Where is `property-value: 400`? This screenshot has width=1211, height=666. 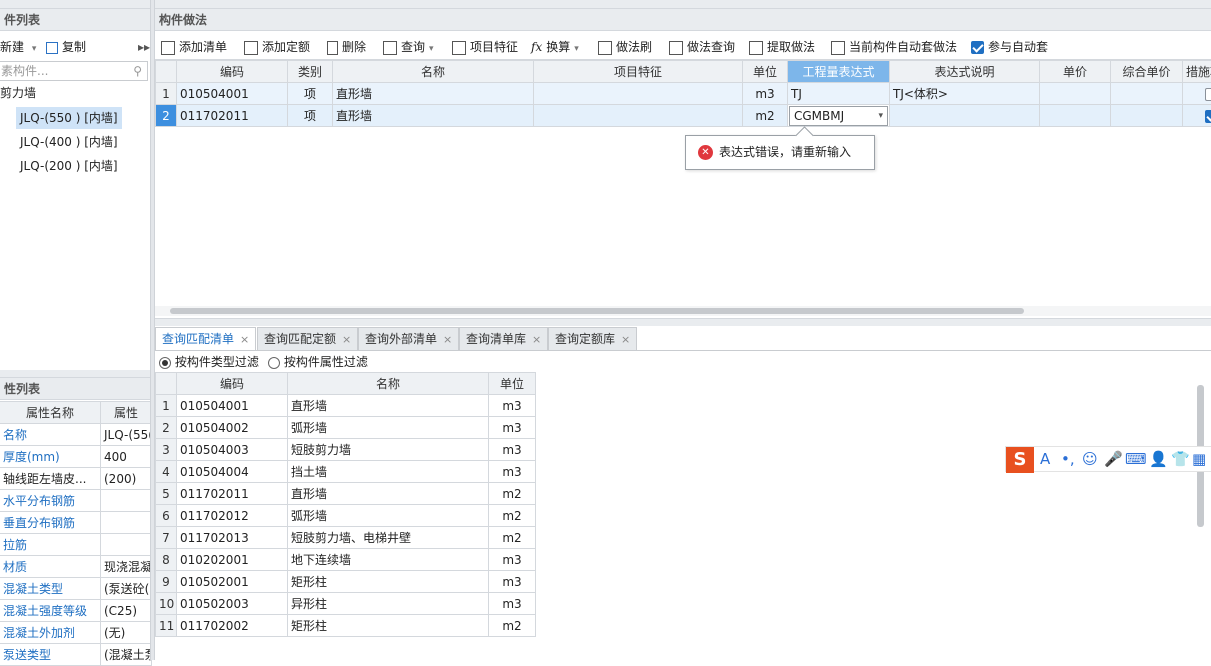
property-value: 400 is located at coordinates (126, 457).